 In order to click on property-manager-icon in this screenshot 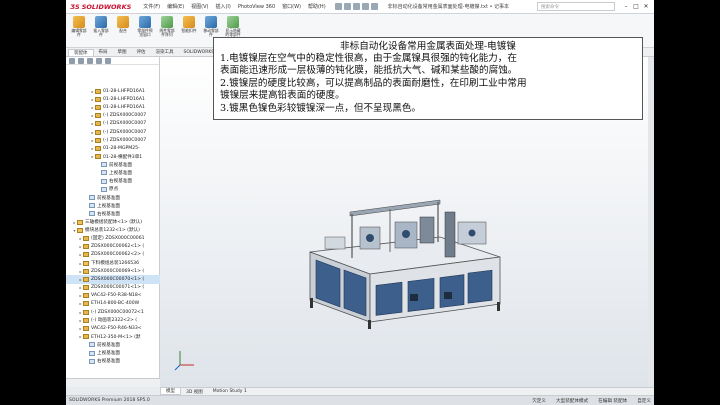, I will do `click(81, 61)`.